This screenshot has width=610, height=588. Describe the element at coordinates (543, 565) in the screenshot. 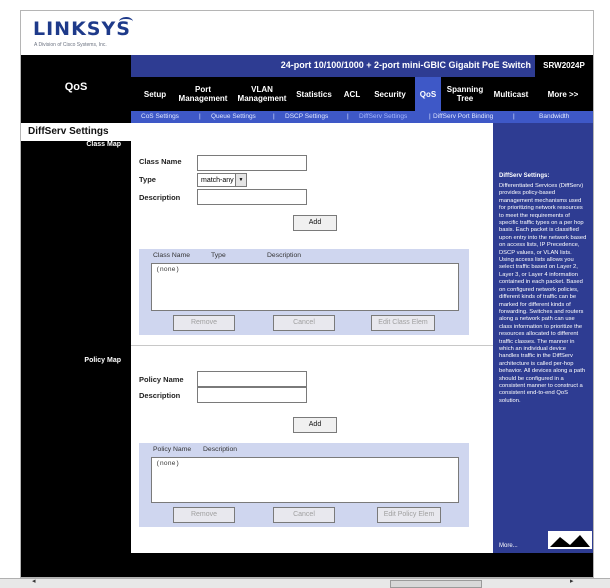

I see `help-footer` at that location.